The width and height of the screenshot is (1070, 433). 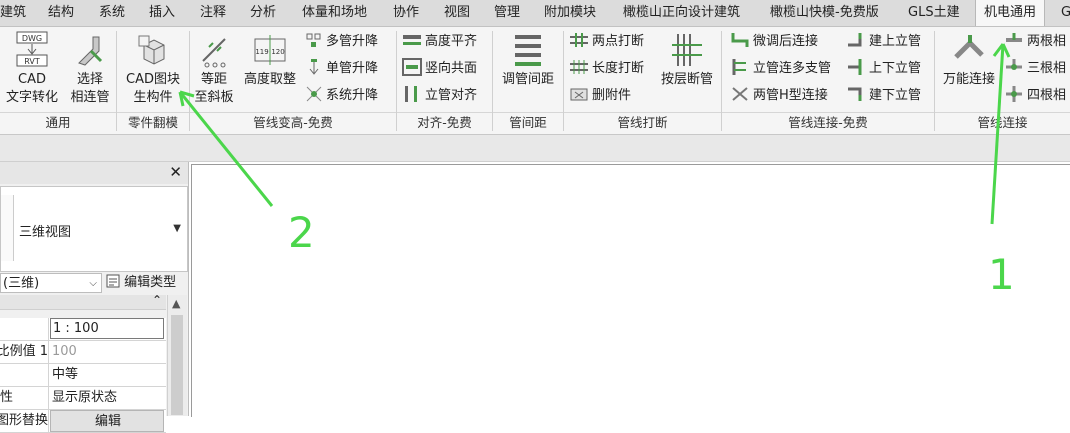 I want to click on cad-block-label-1: CAD图块, so click(x=153, y=79).